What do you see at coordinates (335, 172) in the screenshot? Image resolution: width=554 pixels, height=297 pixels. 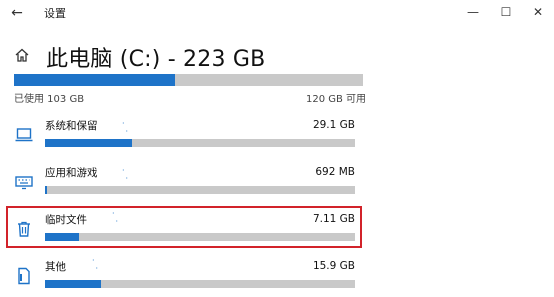 I see `category-size: 692 MB` at bounding box center [335, 172].